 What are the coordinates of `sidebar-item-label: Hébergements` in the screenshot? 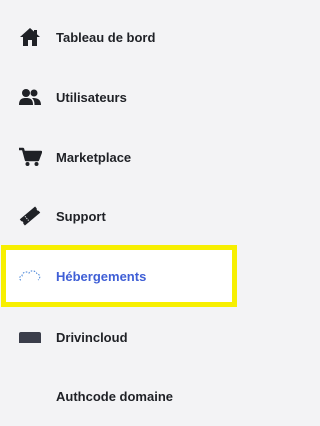 It's located at (101, 276).